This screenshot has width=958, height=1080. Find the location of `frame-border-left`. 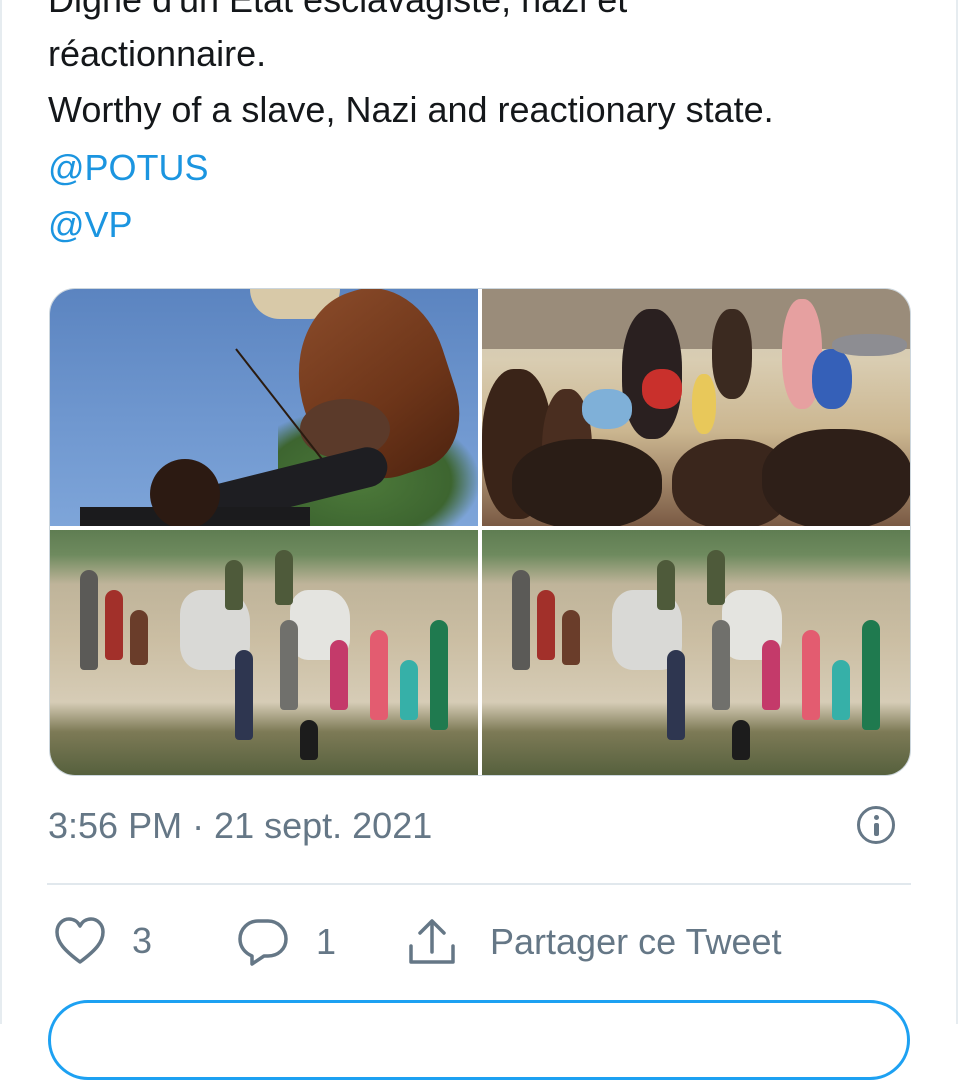

frame-border-left is located at coordinates (1, 512).